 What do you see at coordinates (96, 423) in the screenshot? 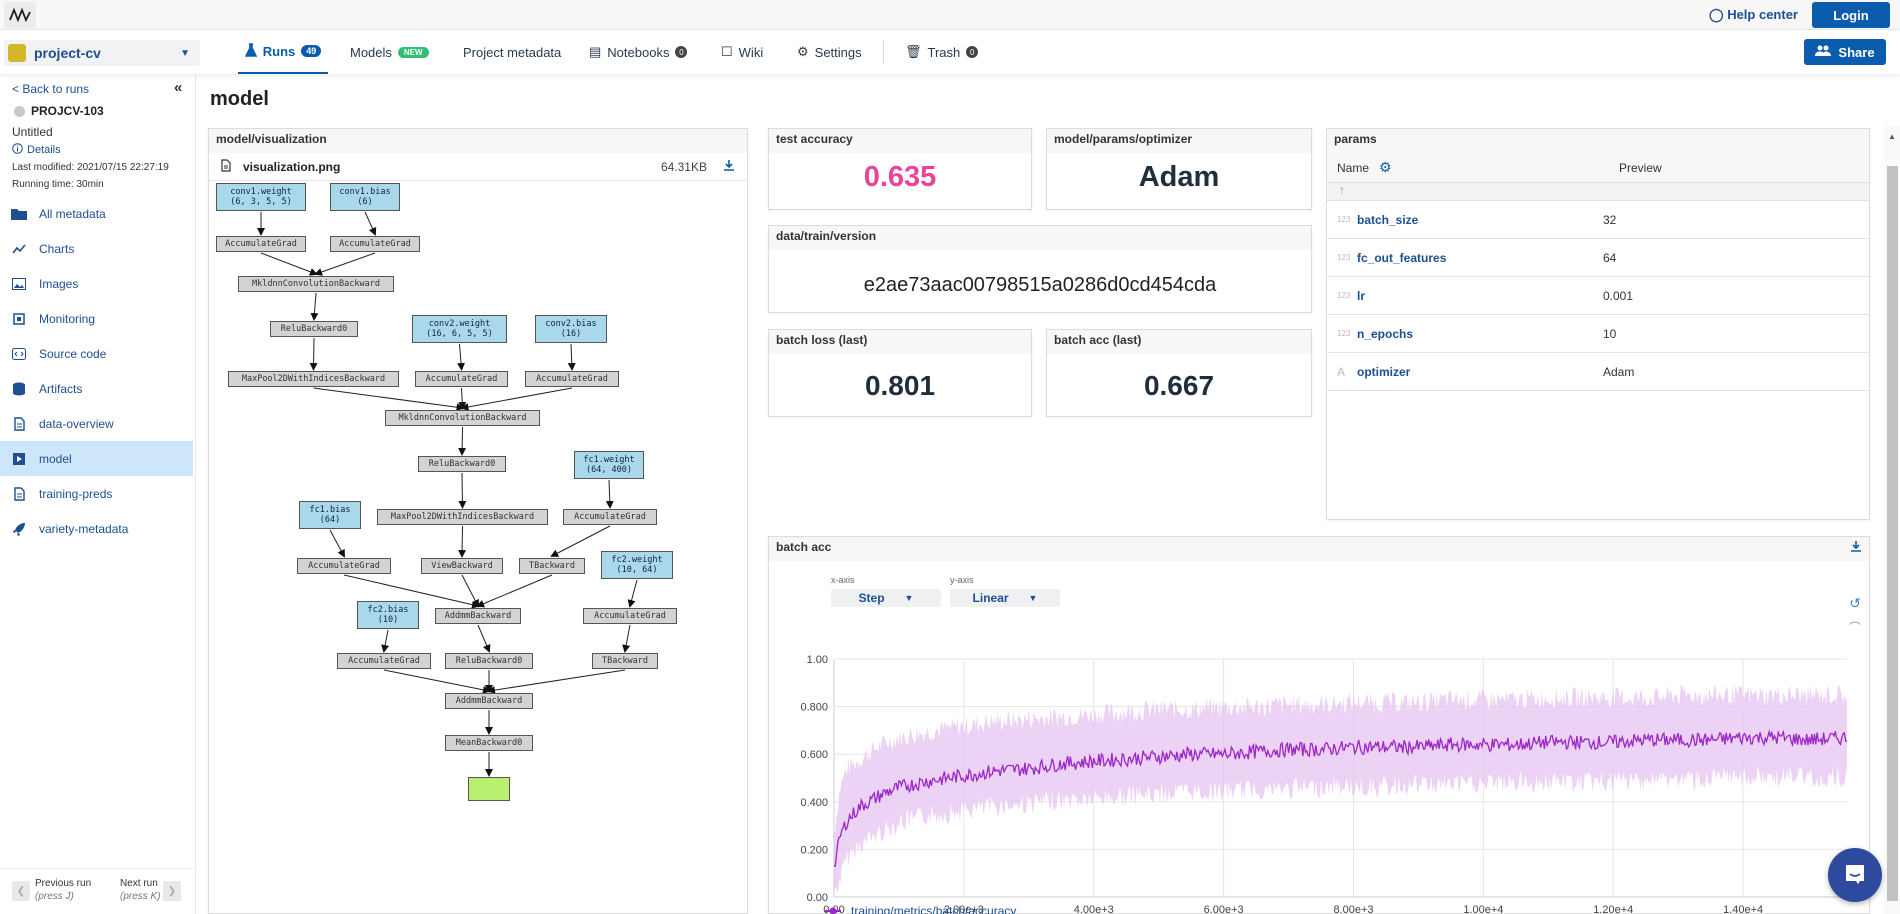
I see `sidebar-item-data-overview: data-overview` at bounding box center [96, 423].